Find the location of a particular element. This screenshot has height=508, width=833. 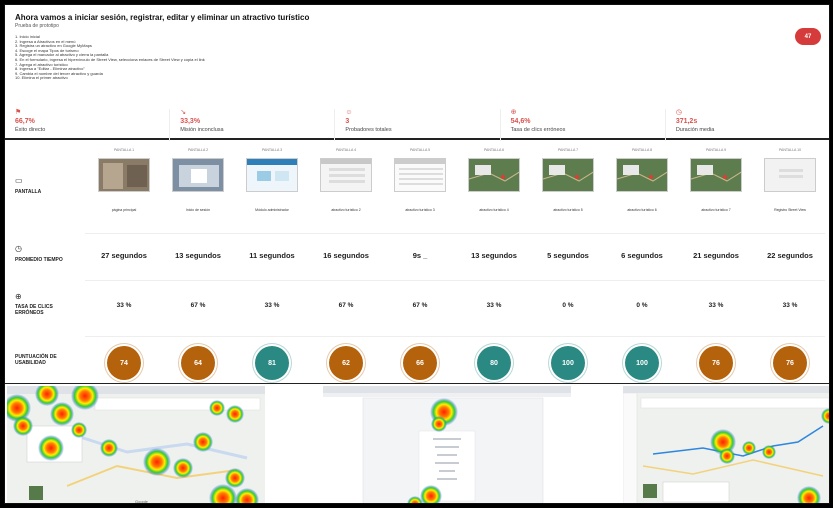

screen-column: PANTALLA 5 atractivo turístico 3 is located at coordinates (420, 180).